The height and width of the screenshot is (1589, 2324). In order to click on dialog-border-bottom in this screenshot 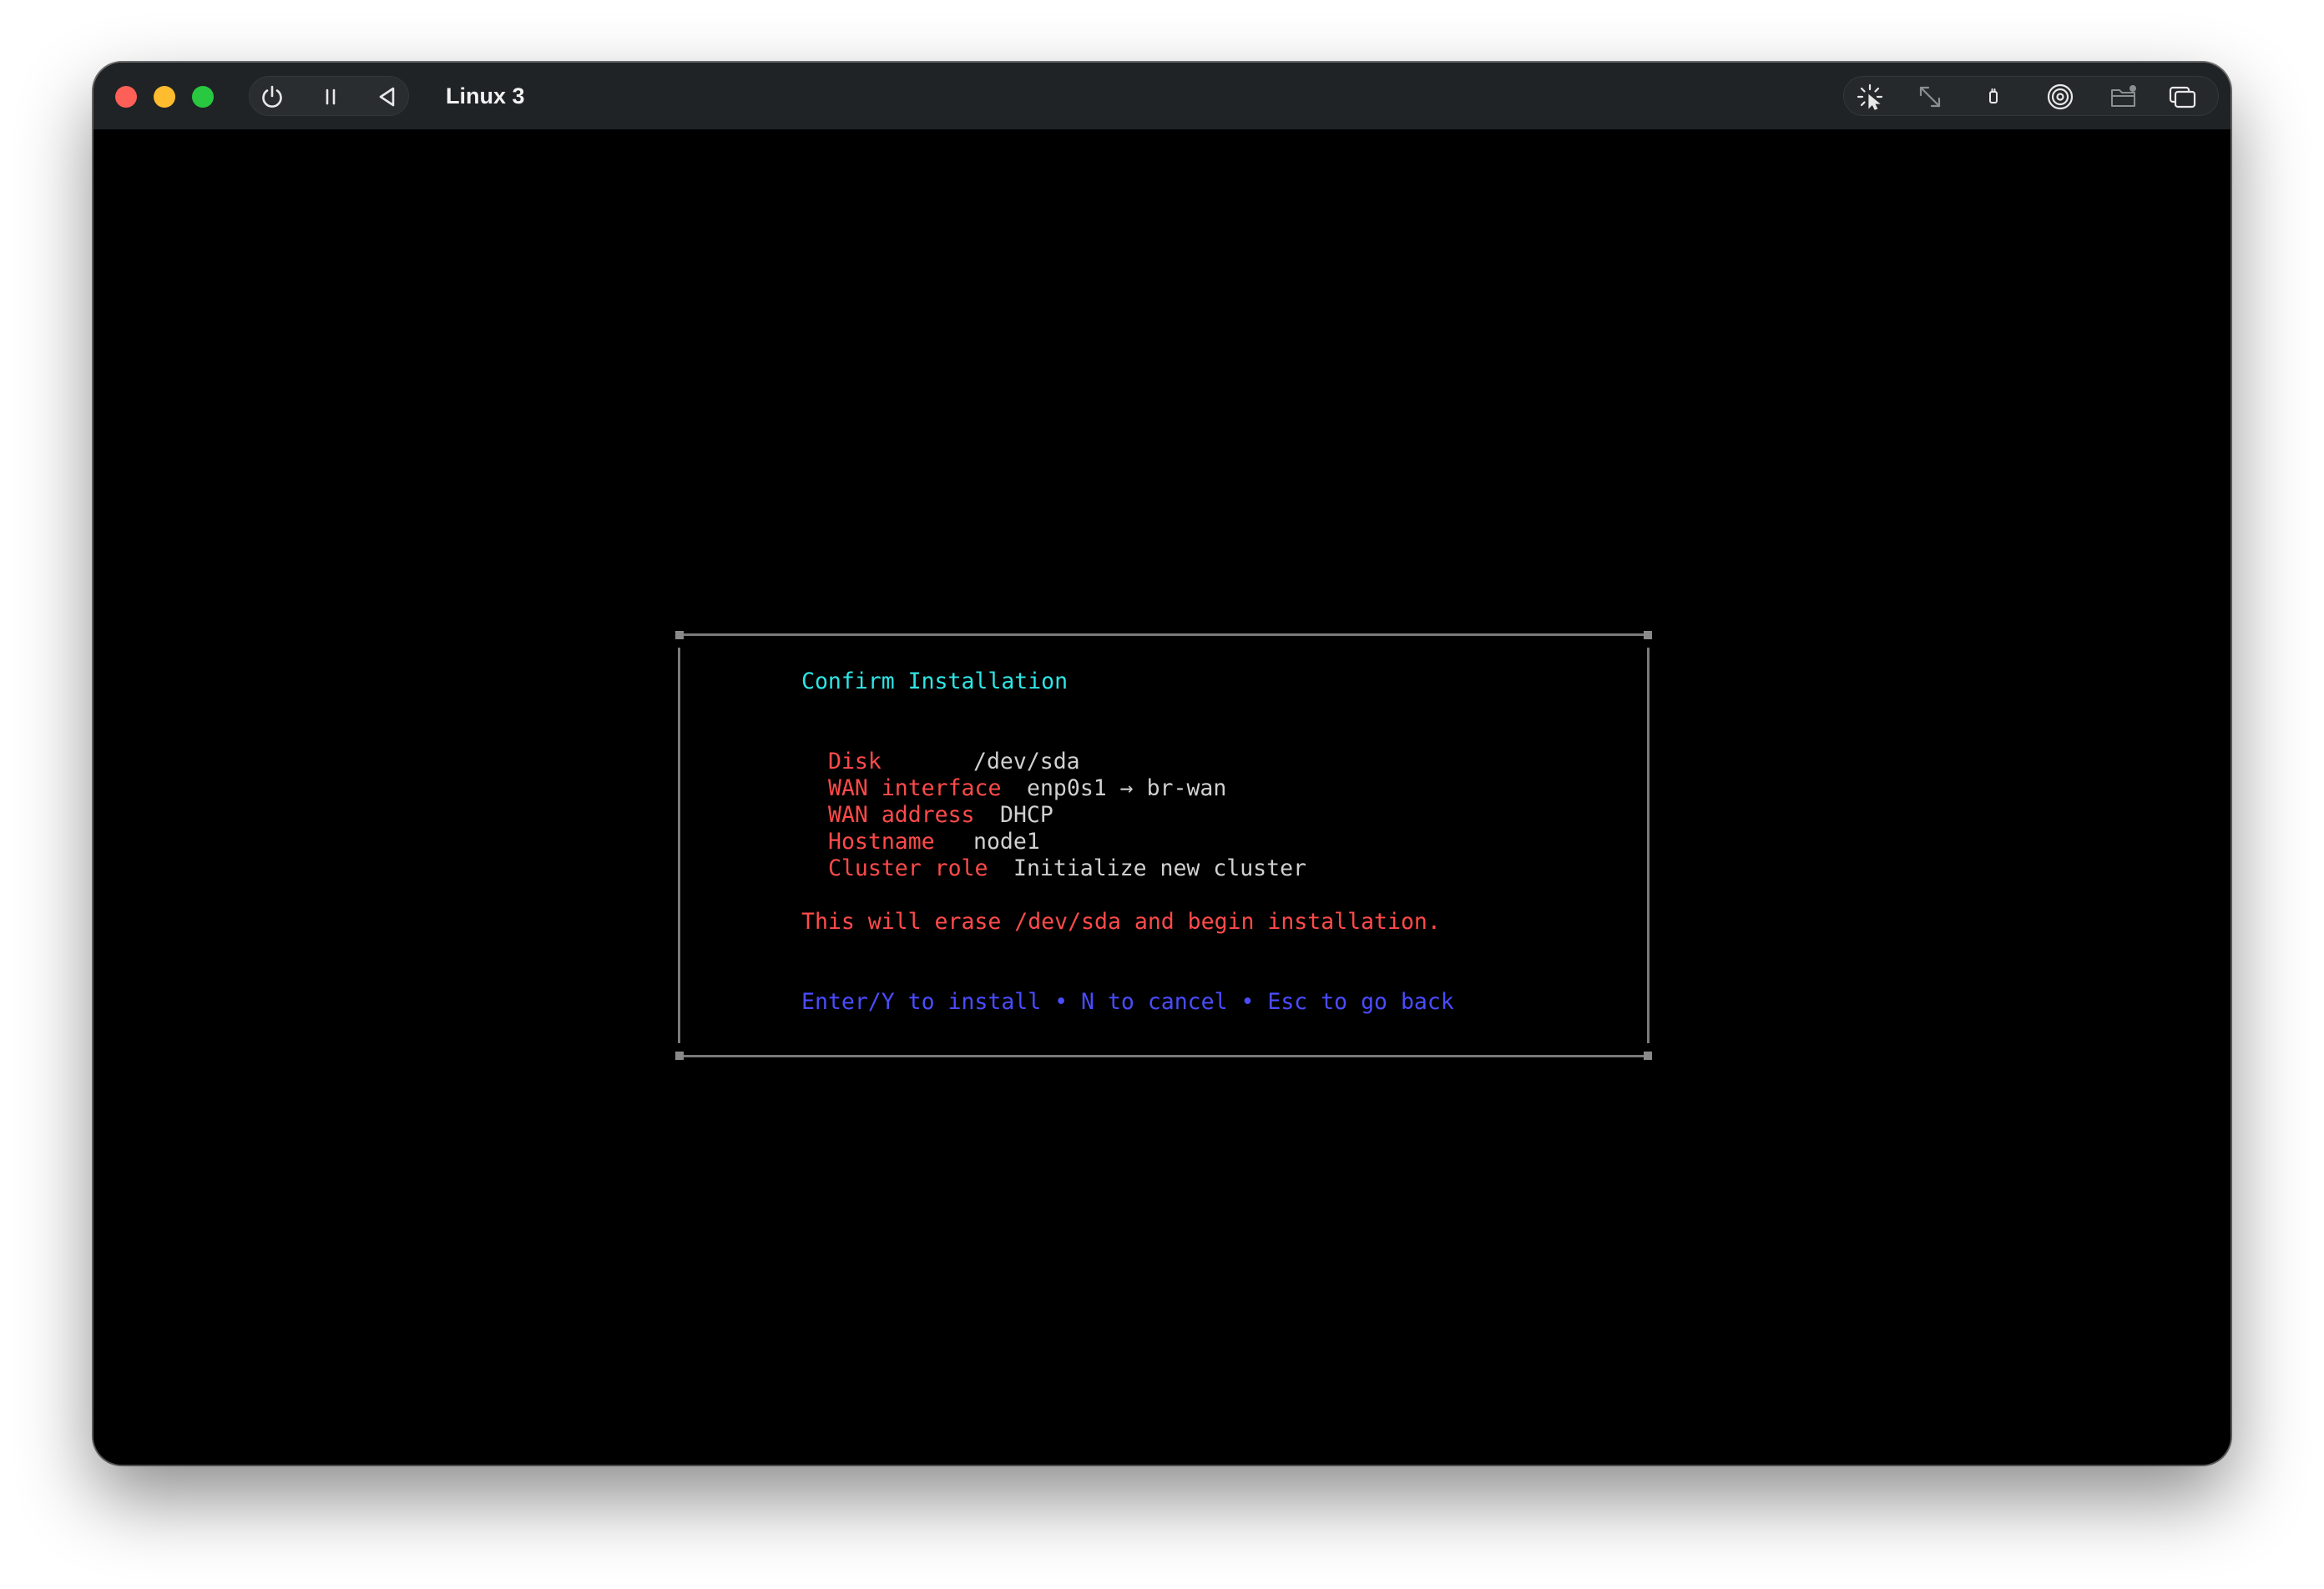, I will do `click(1163, 1056)`.